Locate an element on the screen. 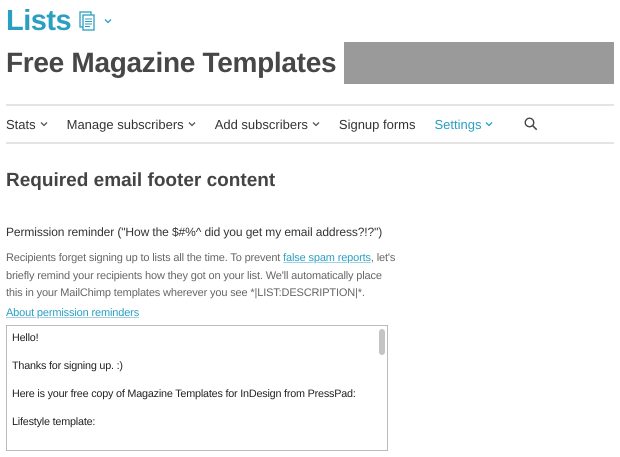  nav-tab: Signup forms is located at coordinates (377, 124).